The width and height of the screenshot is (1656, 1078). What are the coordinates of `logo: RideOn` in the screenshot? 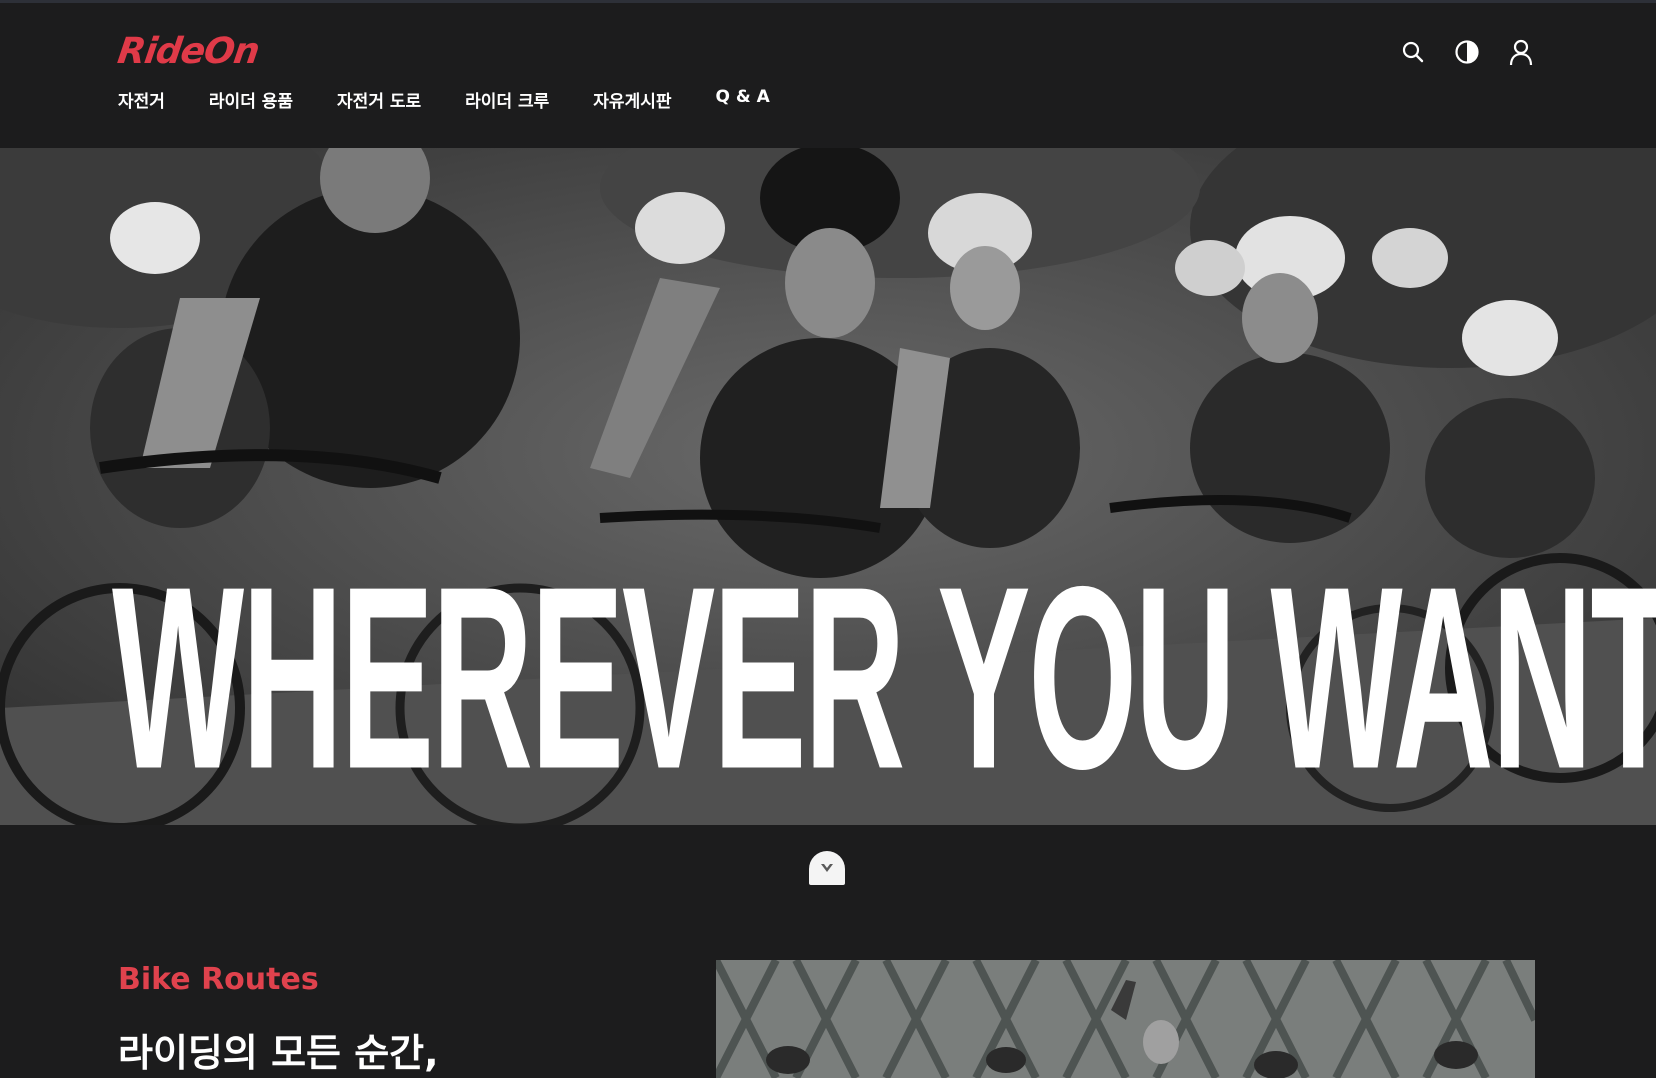 It's located at (188, 51).